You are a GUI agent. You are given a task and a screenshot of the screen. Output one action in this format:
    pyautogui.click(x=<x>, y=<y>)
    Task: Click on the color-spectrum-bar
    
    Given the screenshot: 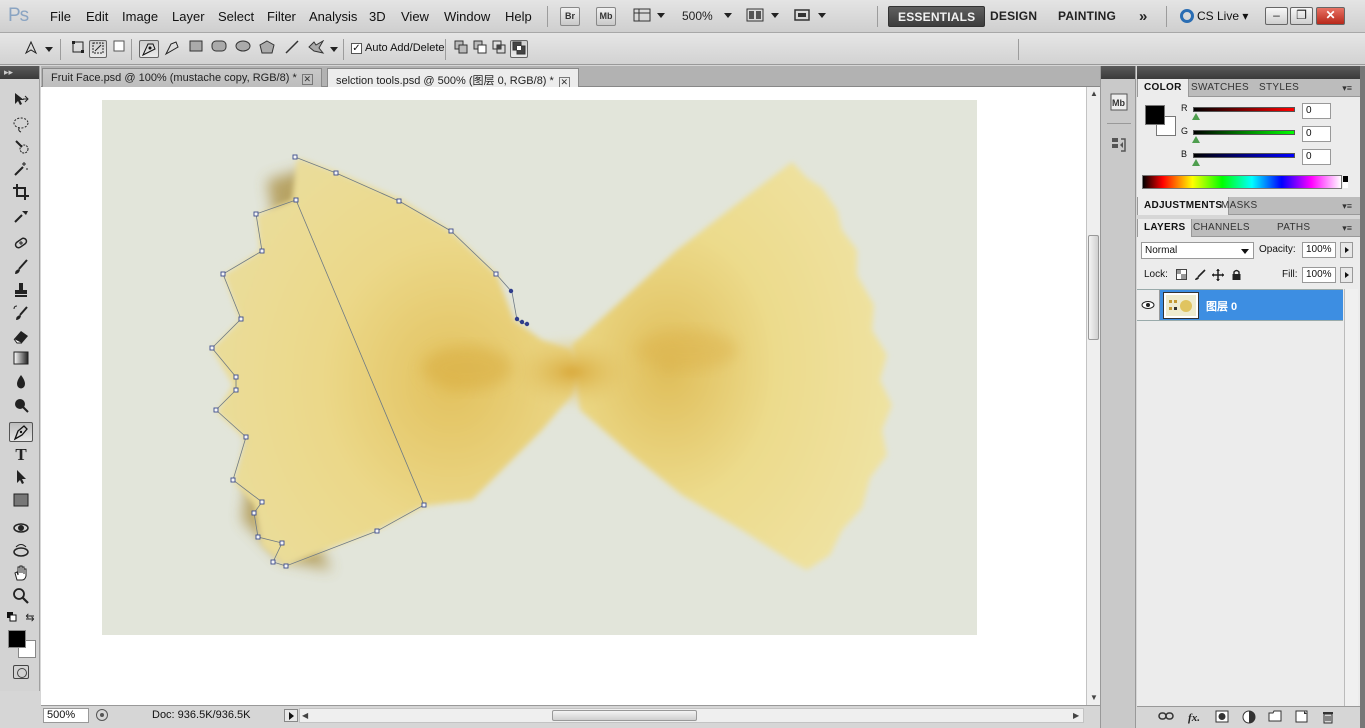 What is the action you would take?
    pyautogui.click(x=1245, y=182)
    